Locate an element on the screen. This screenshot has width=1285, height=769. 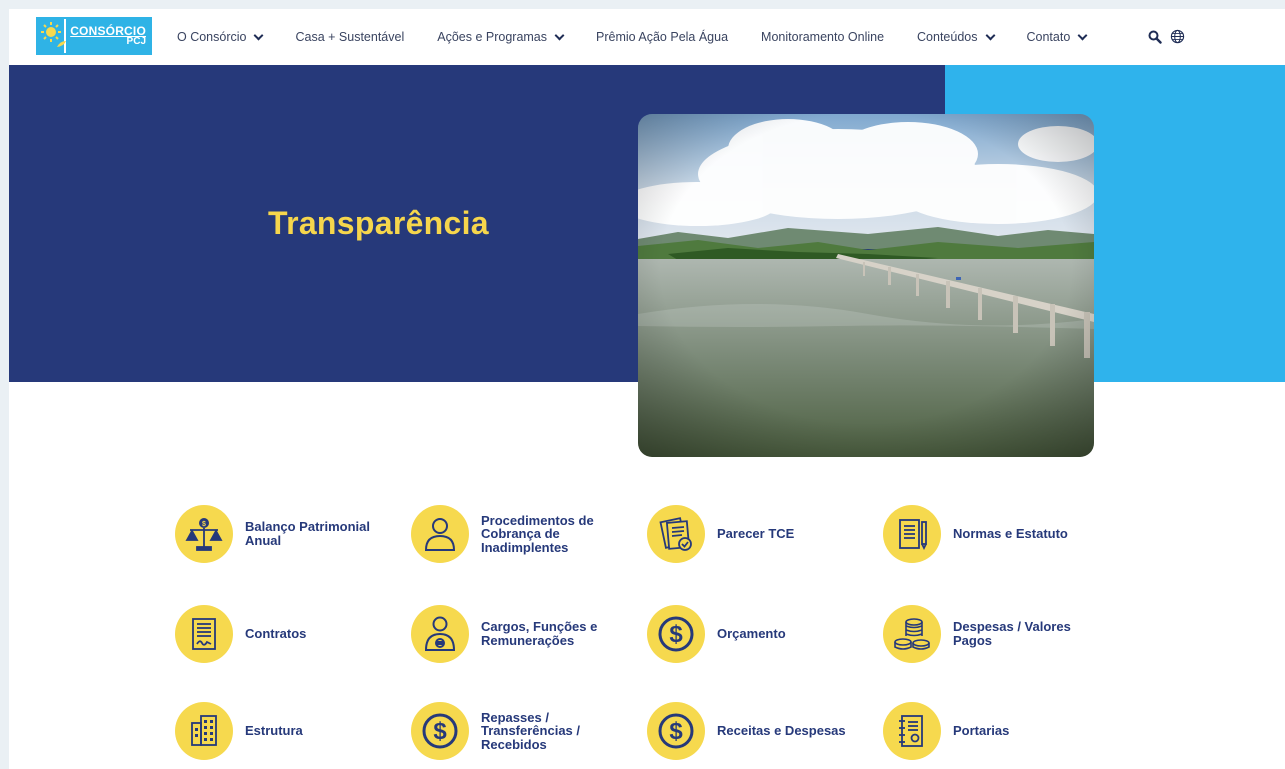
link-repasses-transferencias: $ Repasses / Transferências / Recebidos is located at coordinates (516, 731).